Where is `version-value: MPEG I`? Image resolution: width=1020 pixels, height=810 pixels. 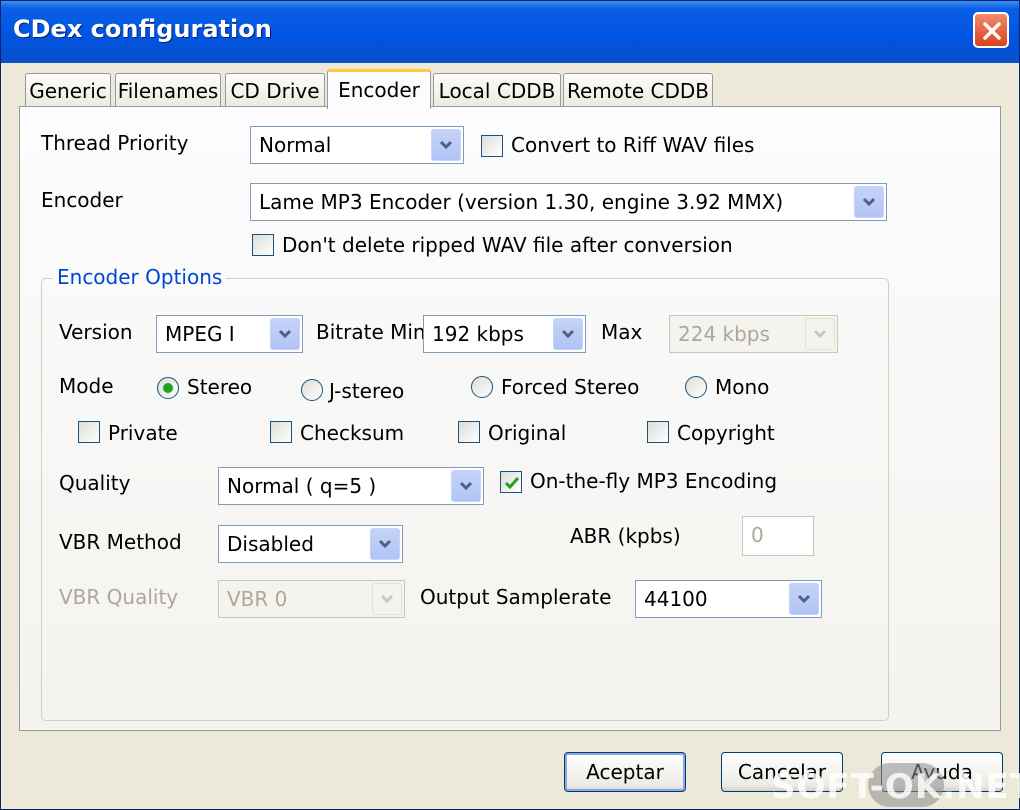 version-value: MPEG I is located at coordinates (200, 334).